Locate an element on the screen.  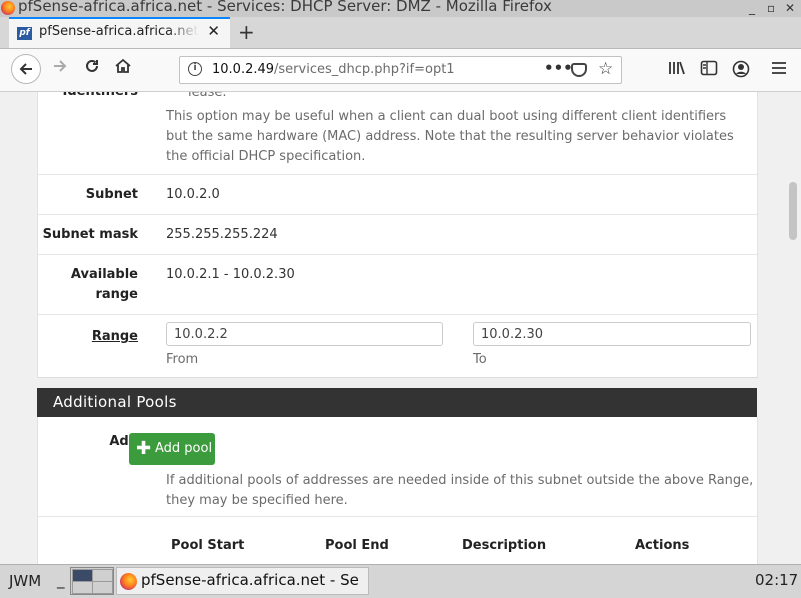
reload-button is located at coordinates (92, 68).